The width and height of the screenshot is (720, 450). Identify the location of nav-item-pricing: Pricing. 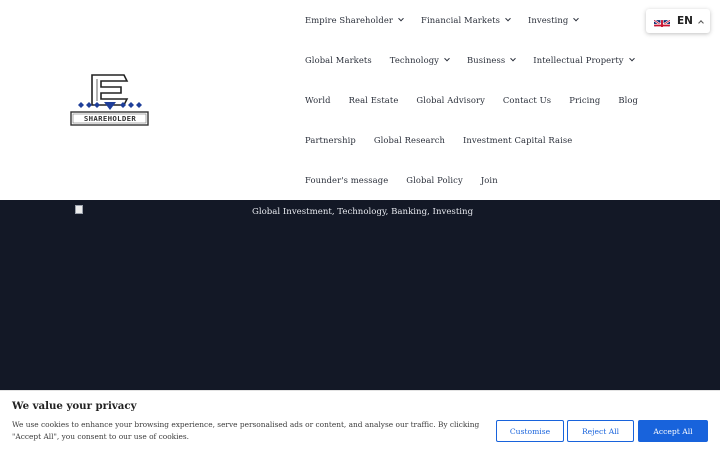
(584, 100).